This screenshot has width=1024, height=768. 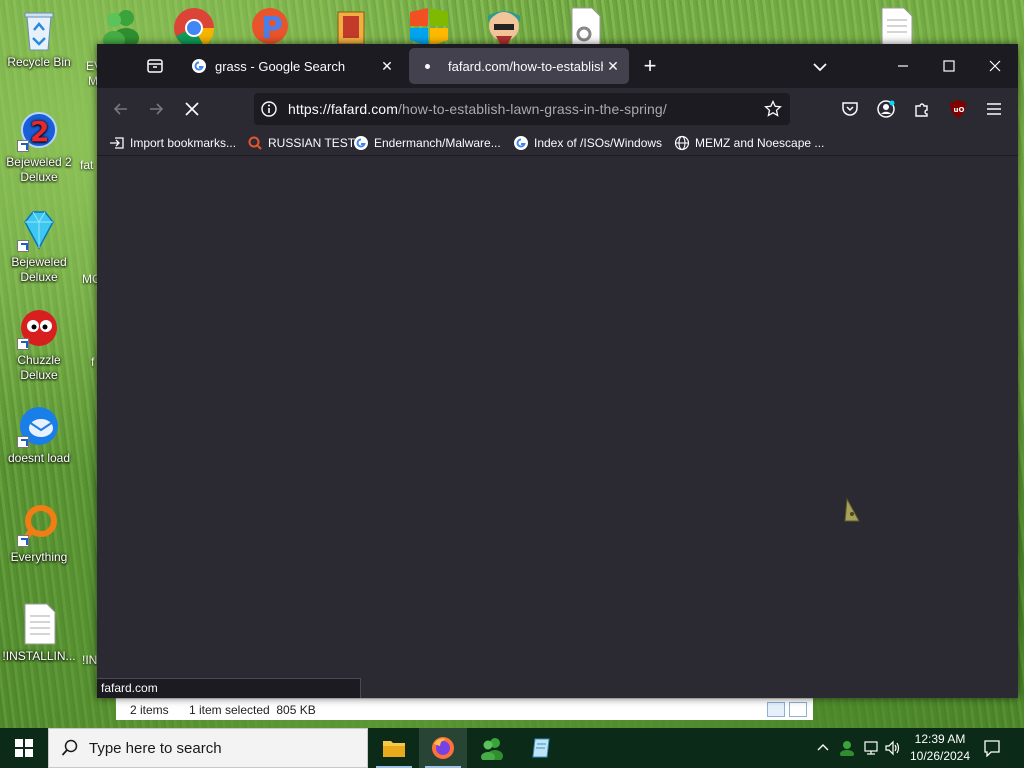 I want to click on desktop-windows-shield-icon, so click(x=428, y=26).